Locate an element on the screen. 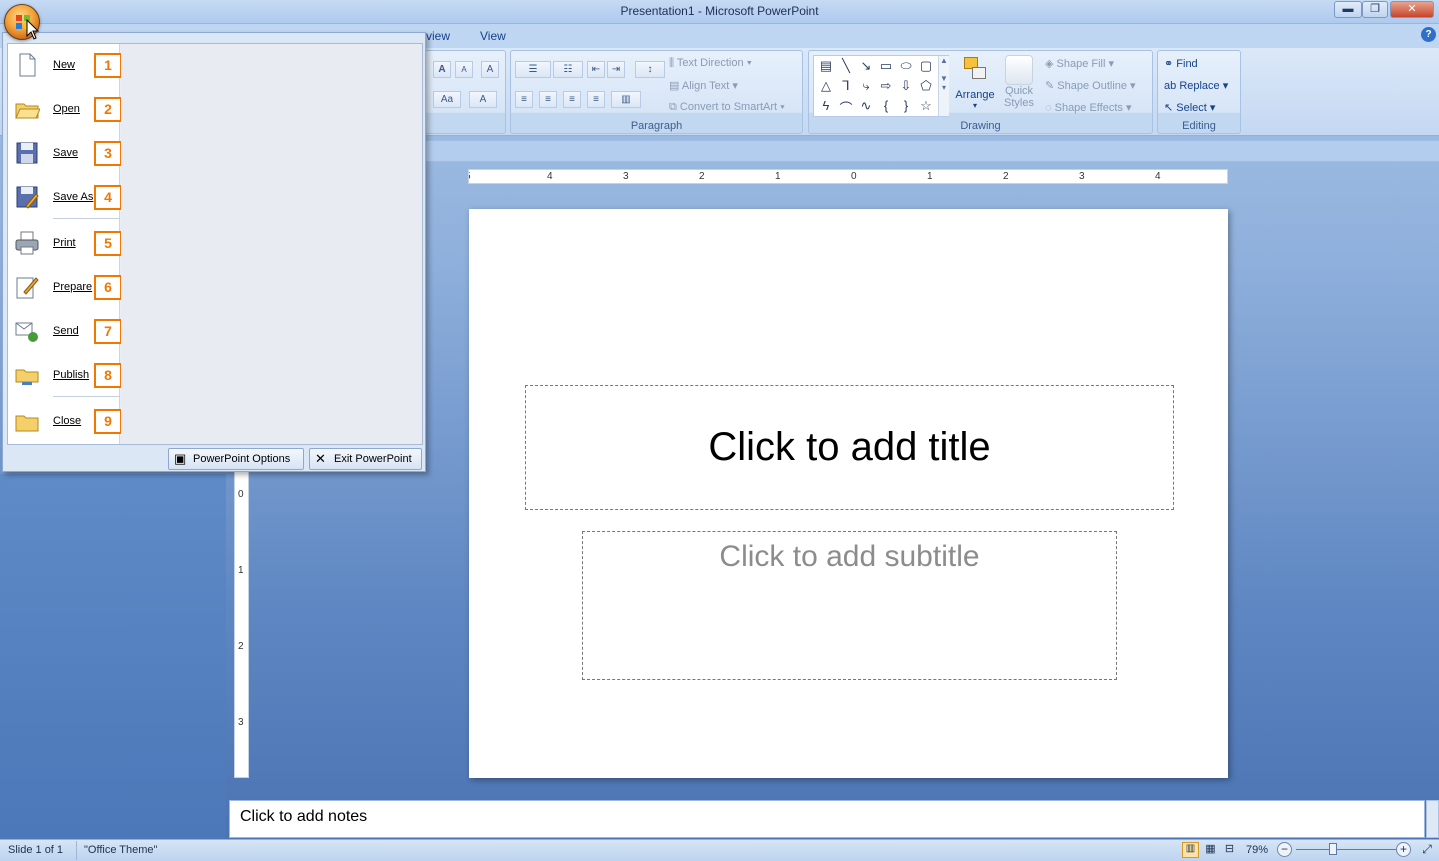  tab-review: view is located at coordinates (438, 36).